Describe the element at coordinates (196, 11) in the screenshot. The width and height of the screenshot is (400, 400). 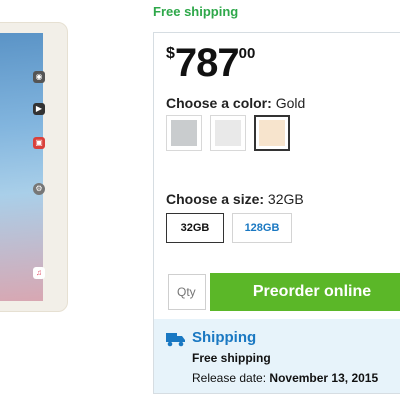
I see `free-shipping-banner: Free shipping` at that location.